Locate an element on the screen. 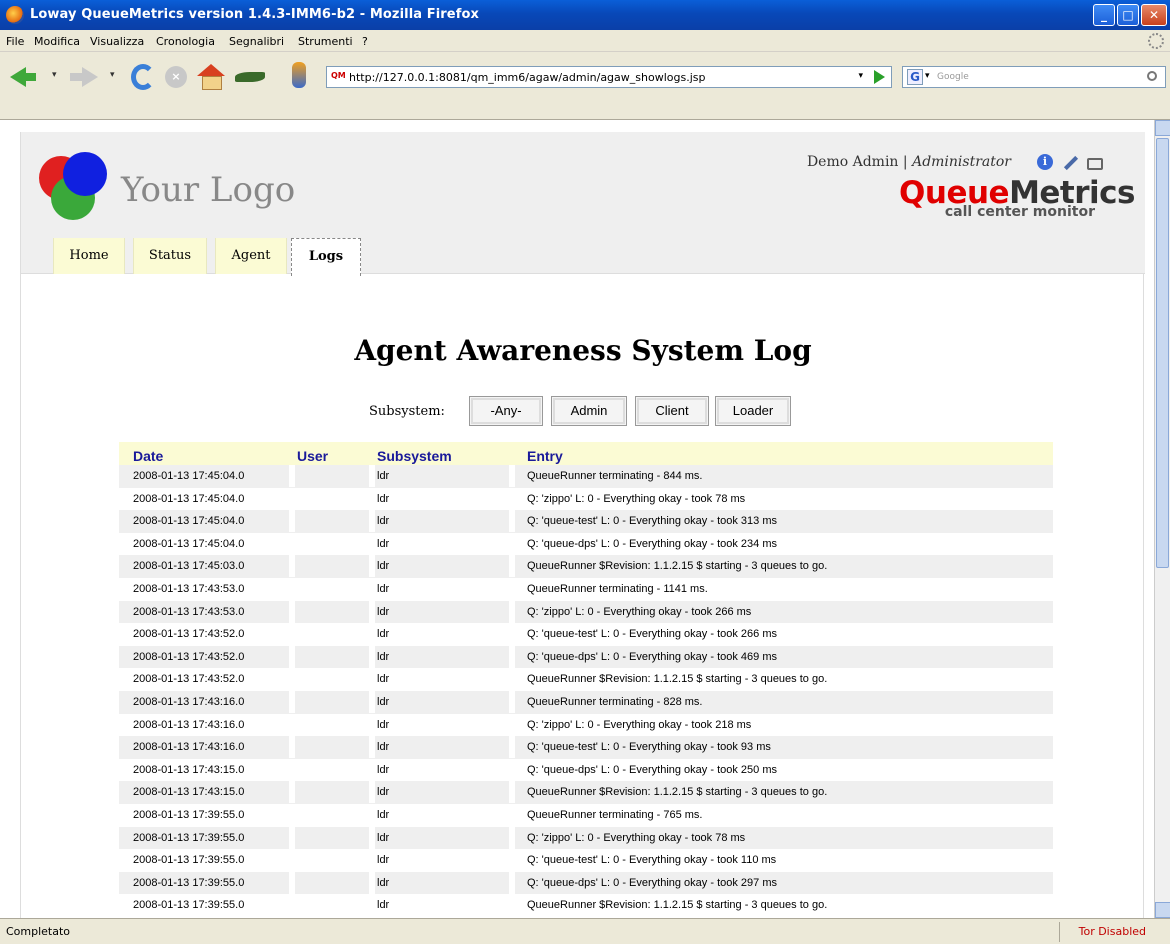 Image resolution: width=1170 pixels, height=944 pixels. forward-arrow-icon is located at coordinates (83, 77).